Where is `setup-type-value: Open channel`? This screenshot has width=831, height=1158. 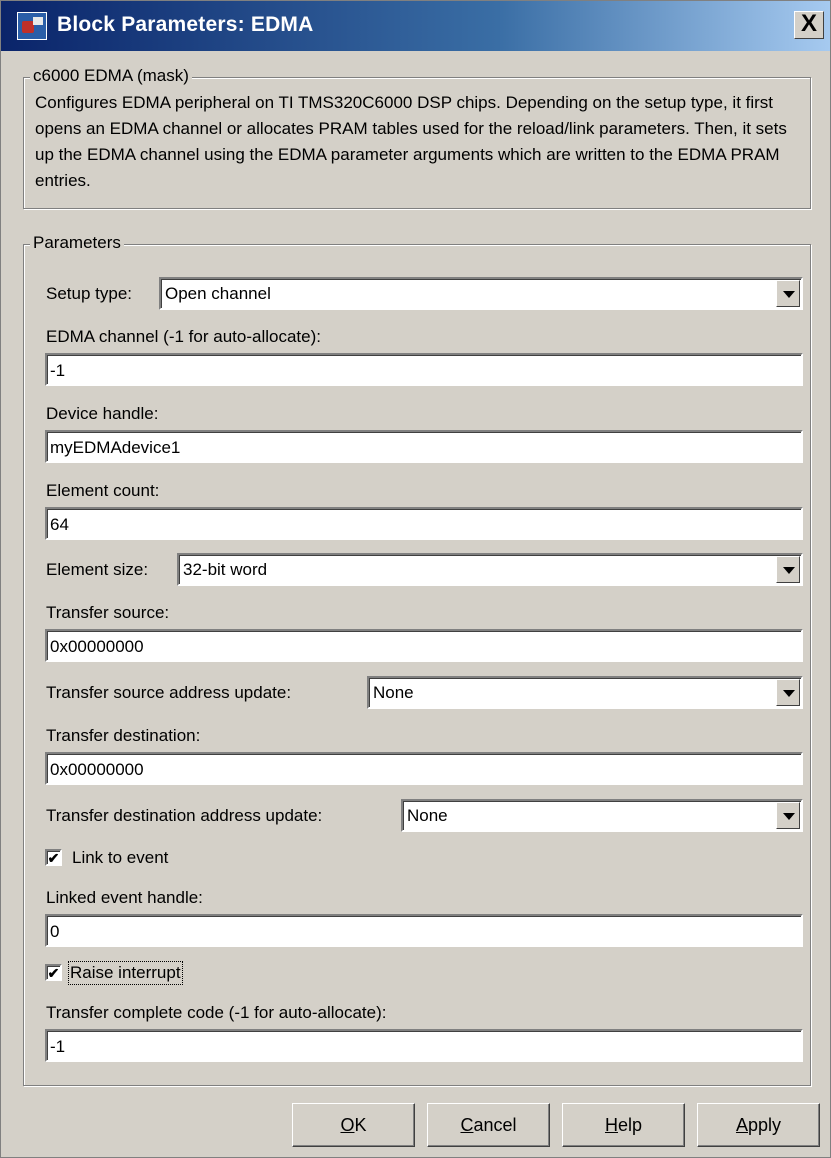
setup-type-value: Open channel is located at coordinates (218, 293).